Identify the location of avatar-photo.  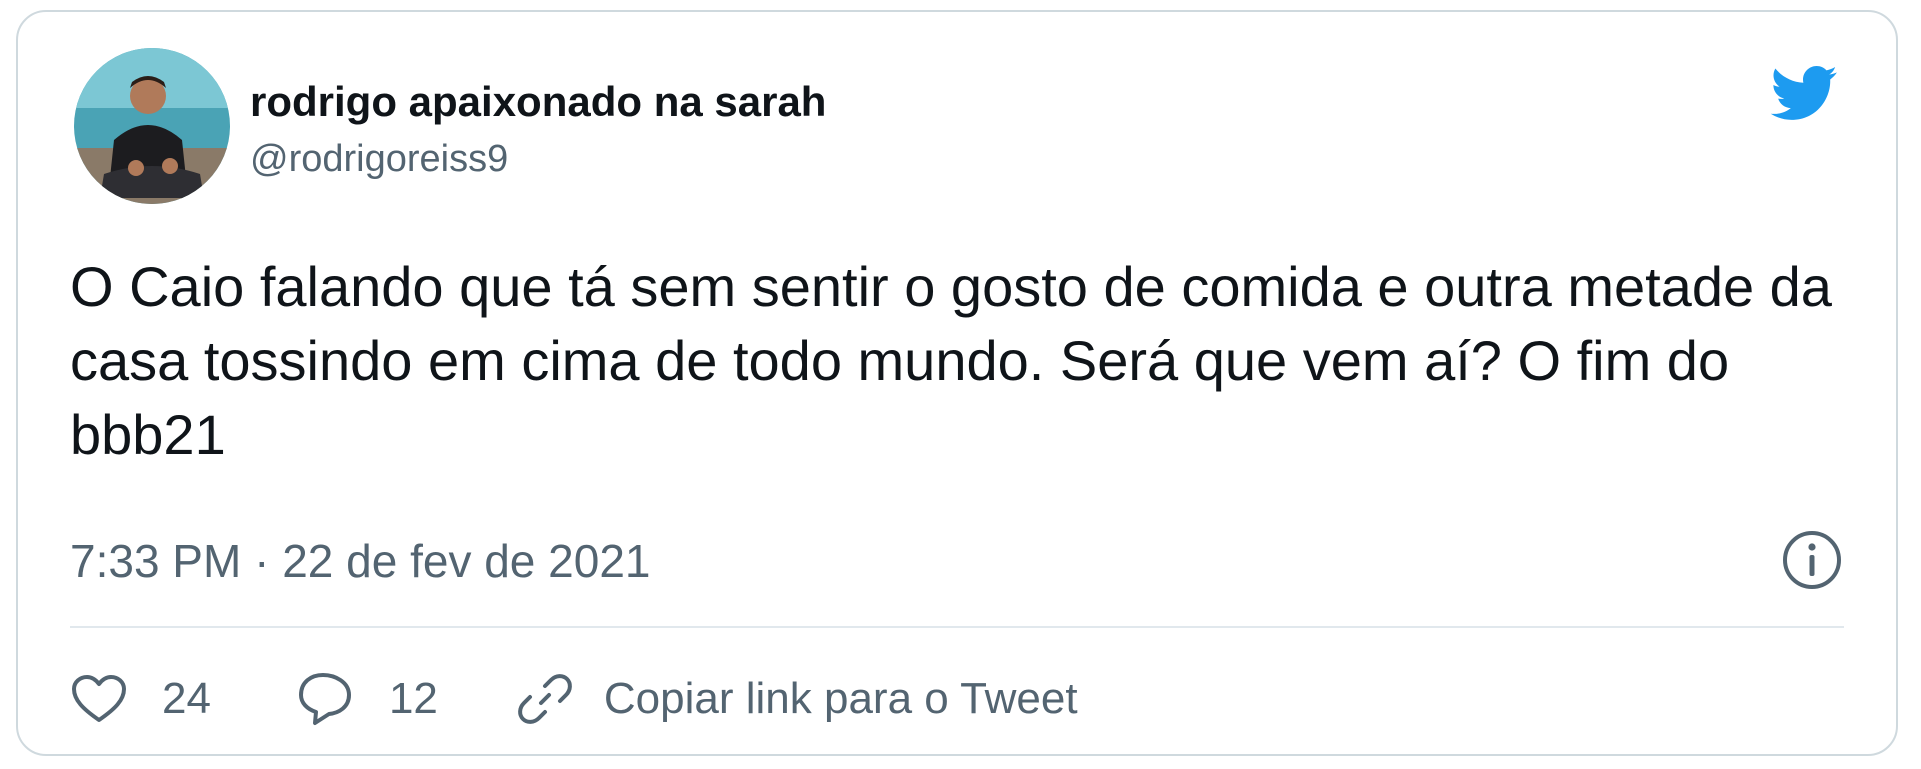
(152, 126).